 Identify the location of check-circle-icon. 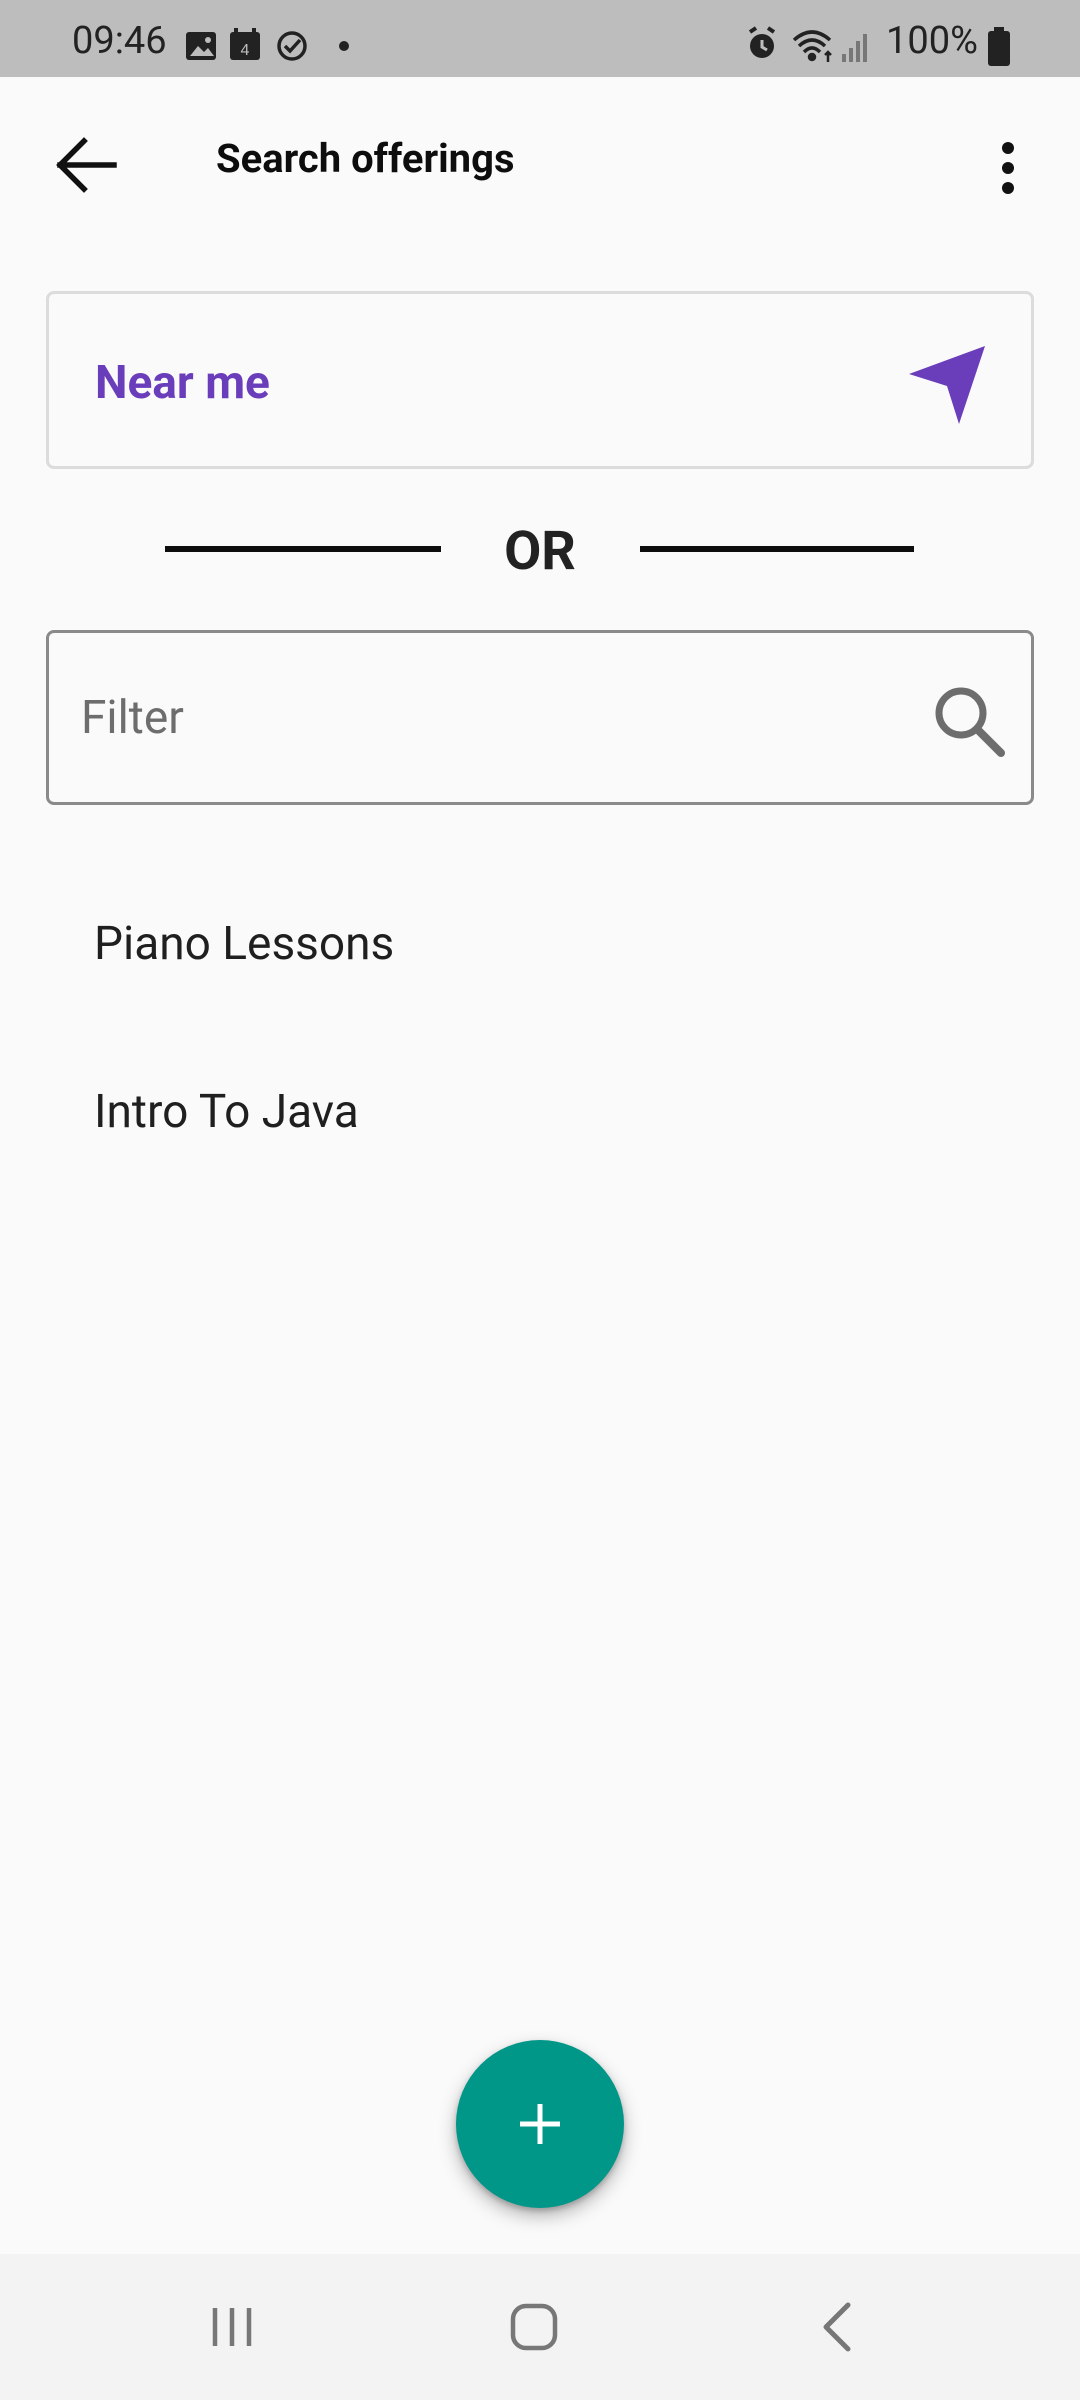
(292, 46).